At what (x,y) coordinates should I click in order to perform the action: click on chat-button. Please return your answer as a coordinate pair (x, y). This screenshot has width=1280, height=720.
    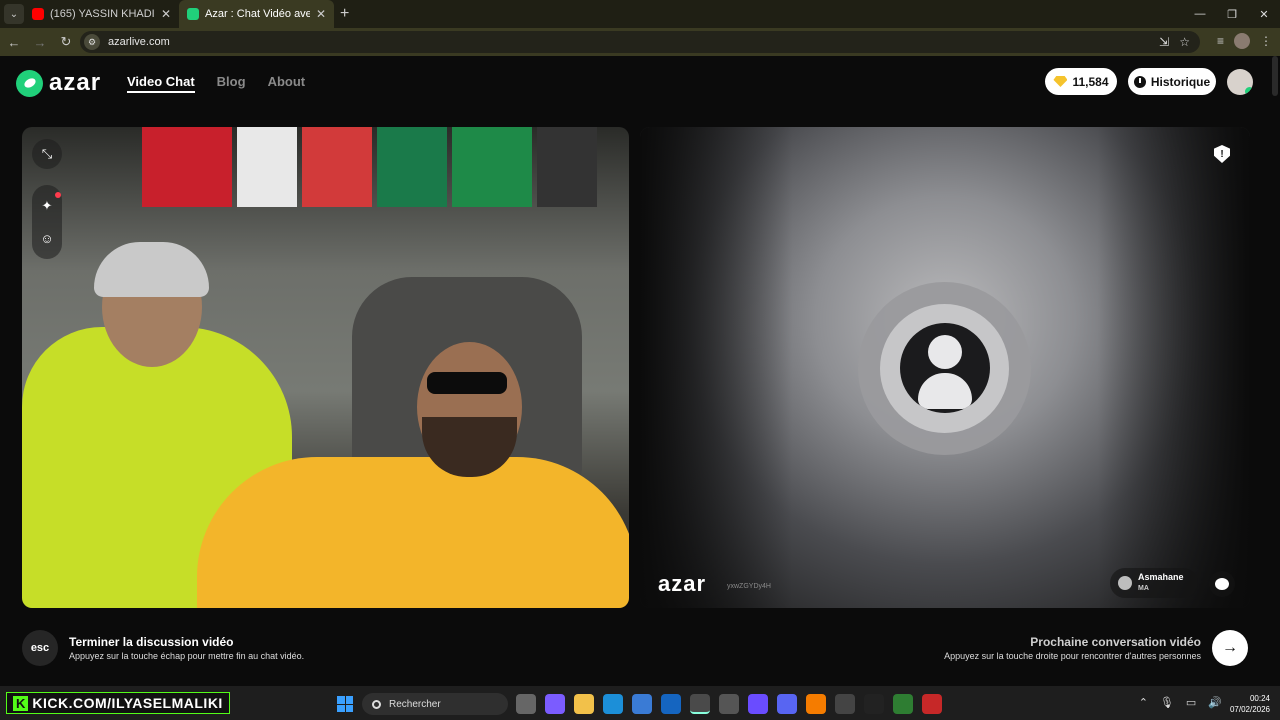
    Looking at the image, I should click on (1222, 584).